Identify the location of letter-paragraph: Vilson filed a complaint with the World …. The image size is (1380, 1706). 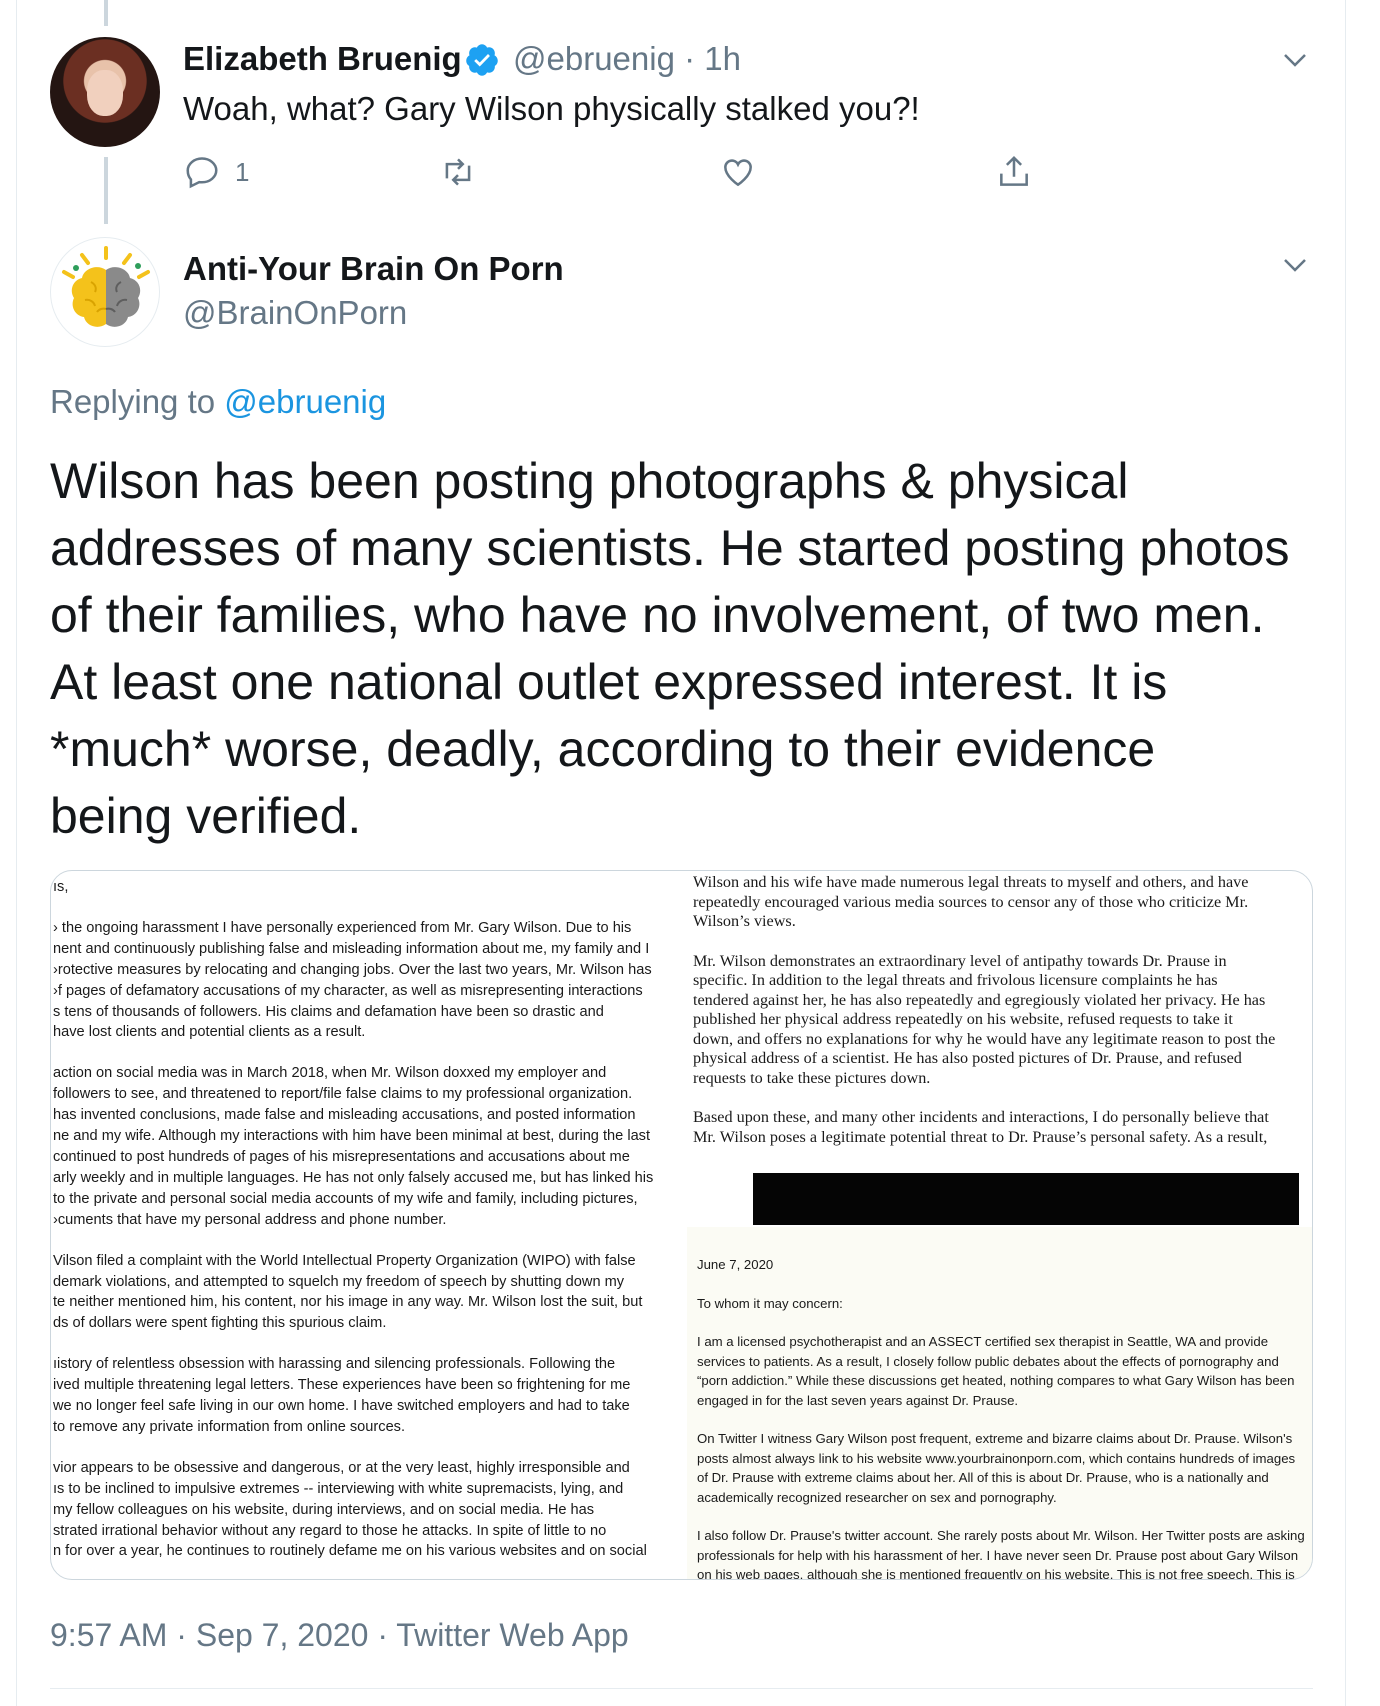
(348, 1292).